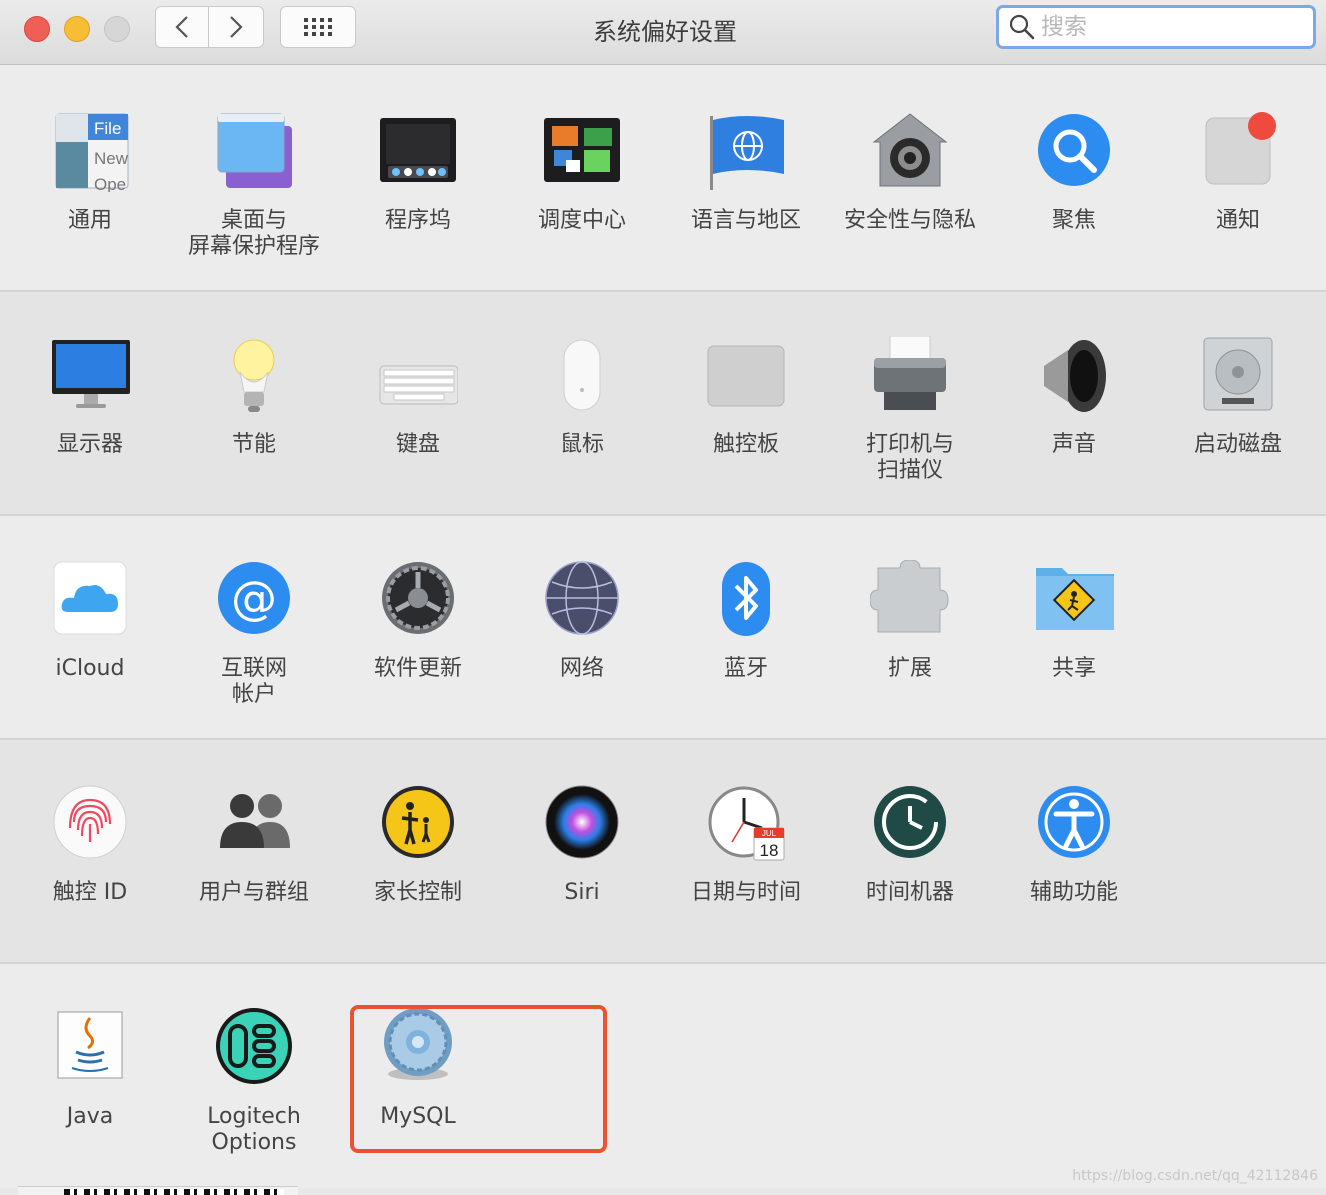  What do you see at coordinates (909, 457) in the screenshot?
I see `pane-label: 打印机与 扫描仪` at bounding box center [909, 457].